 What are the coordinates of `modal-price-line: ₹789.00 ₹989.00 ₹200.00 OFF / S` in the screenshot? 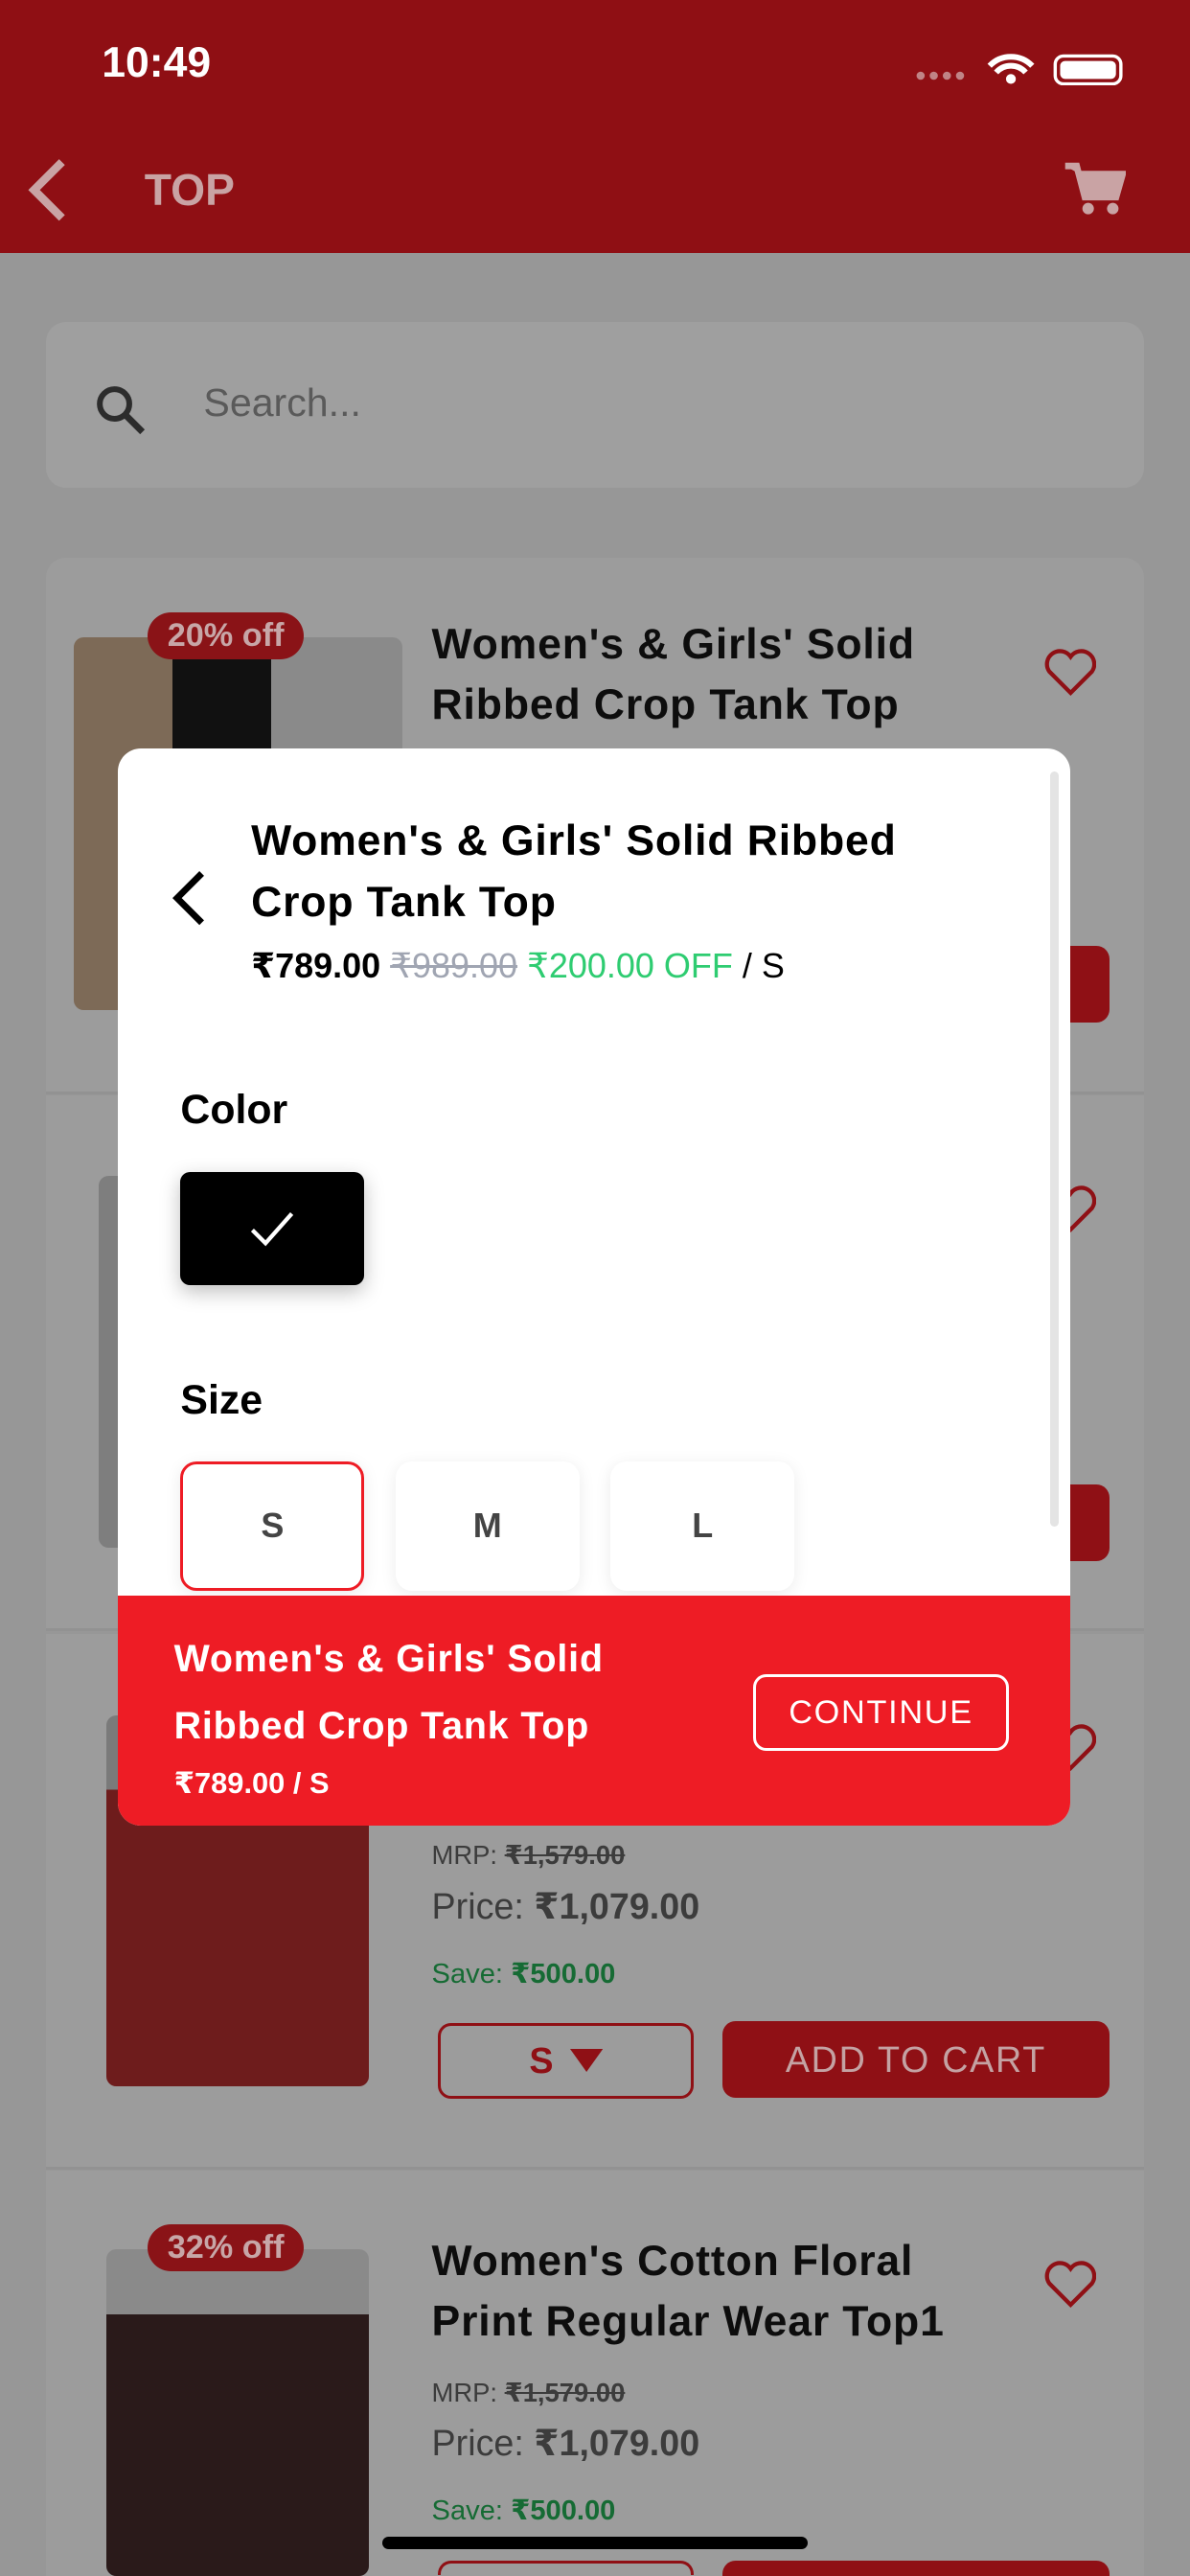 It's located at (518, 966).